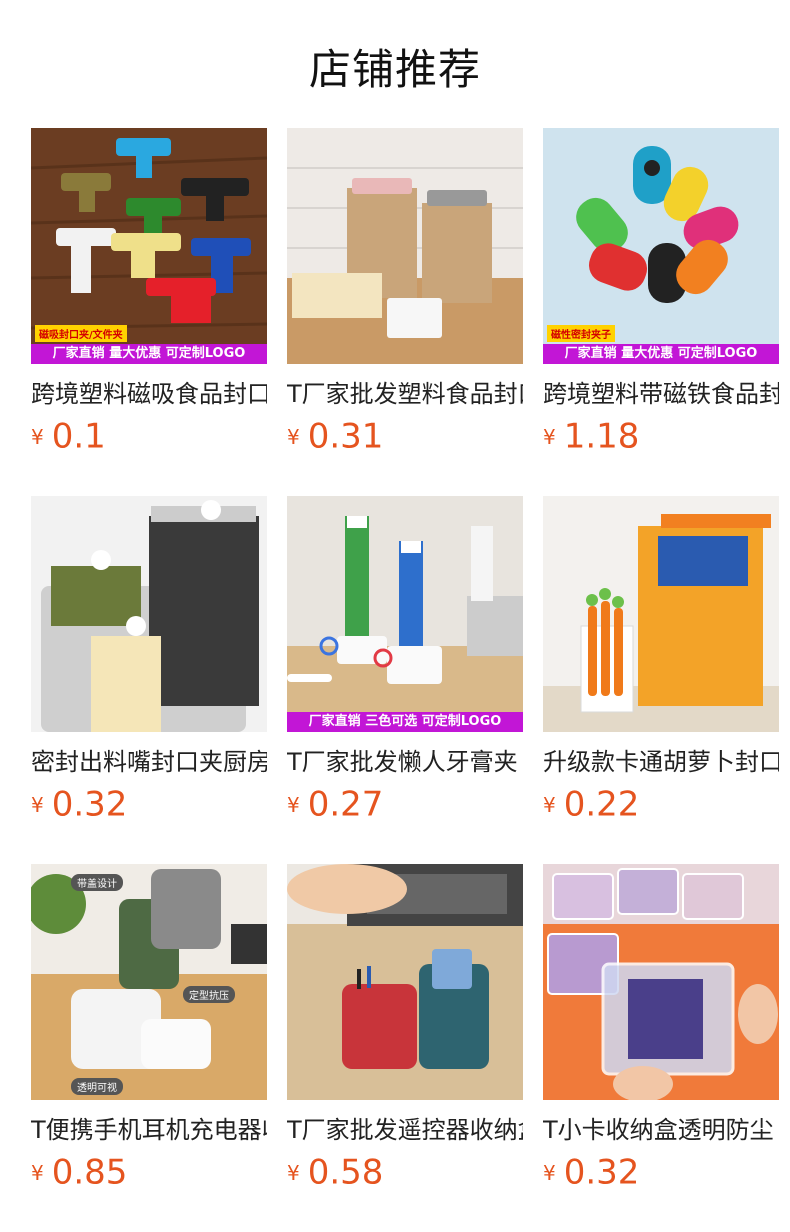  What do you see at coordinates (405, 1172) in the screenshot?
I see `product-price: ¥0.58` at bounding box center [405, 1172].